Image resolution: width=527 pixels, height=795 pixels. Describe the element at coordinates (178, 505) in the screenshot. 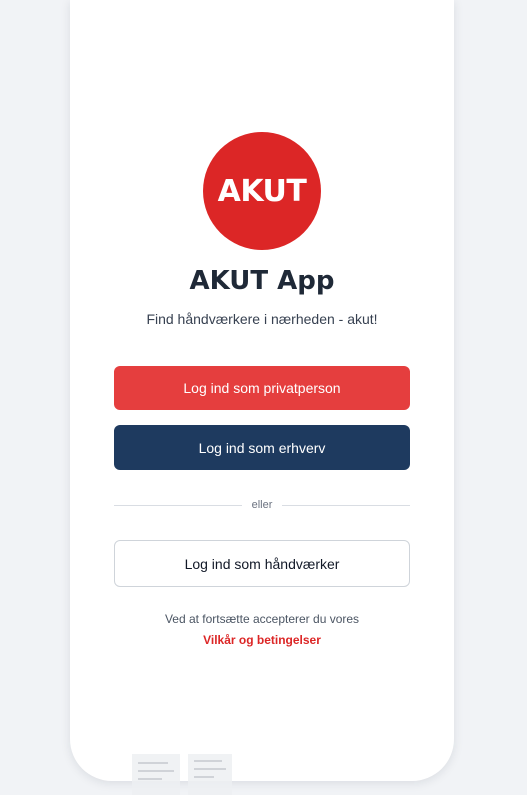

I see `divider-line-left` at that location.